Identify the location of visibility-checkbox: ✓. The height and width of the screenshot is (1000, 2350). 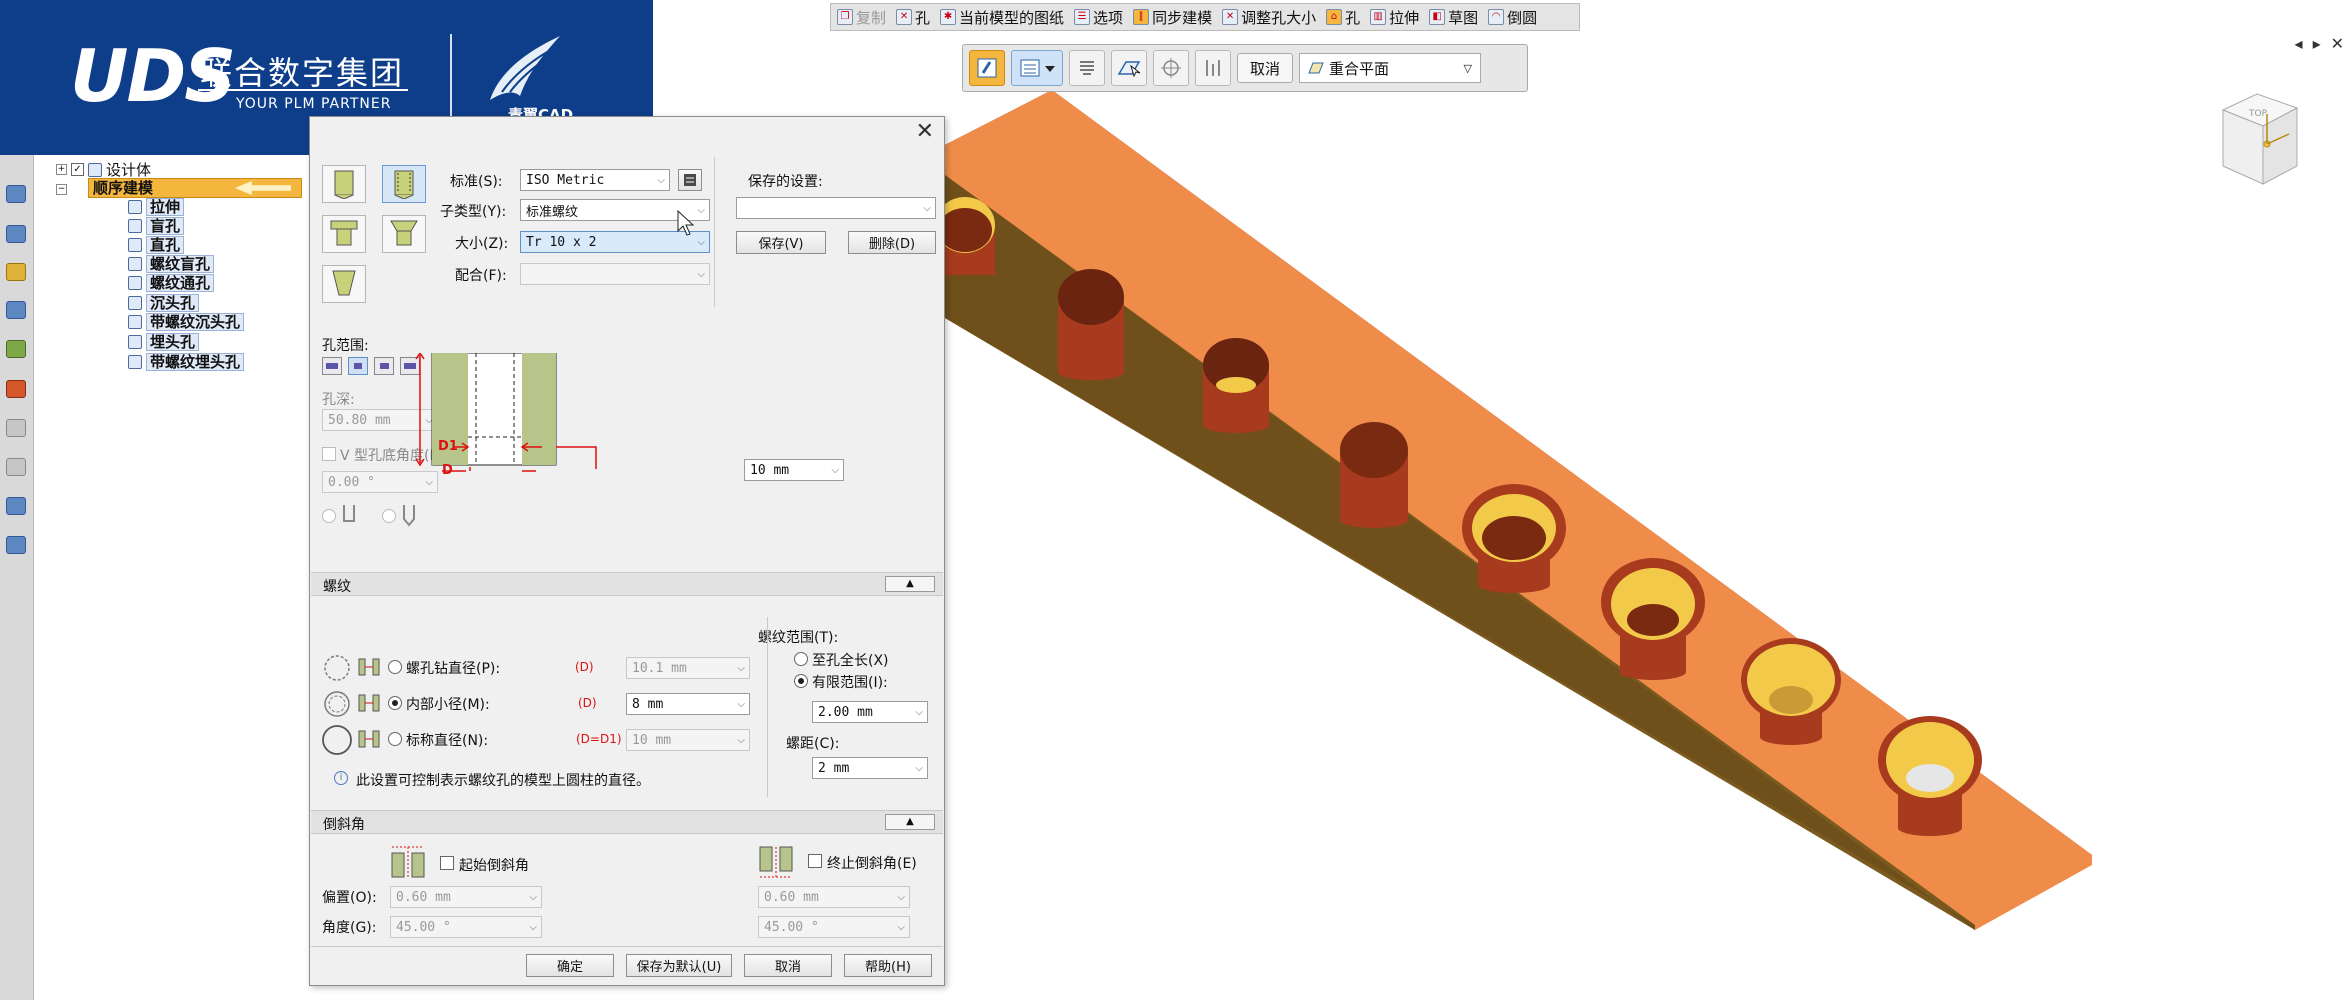
(77, 169).